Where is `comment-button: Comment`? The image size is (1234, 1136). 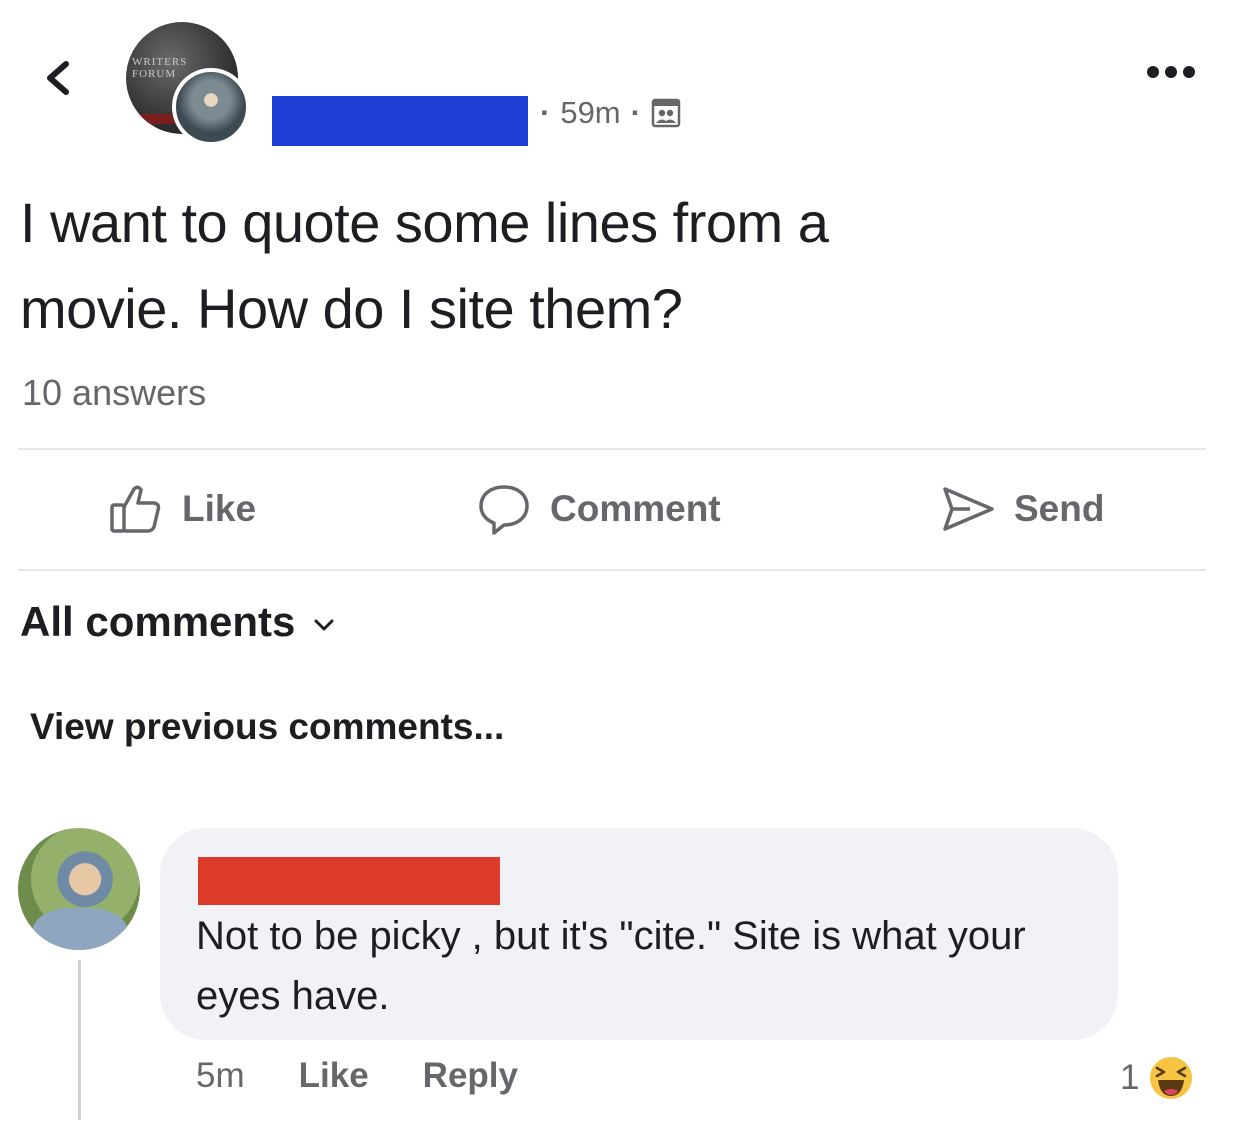
comment-button: Comment is located at coordinates (598, 509).